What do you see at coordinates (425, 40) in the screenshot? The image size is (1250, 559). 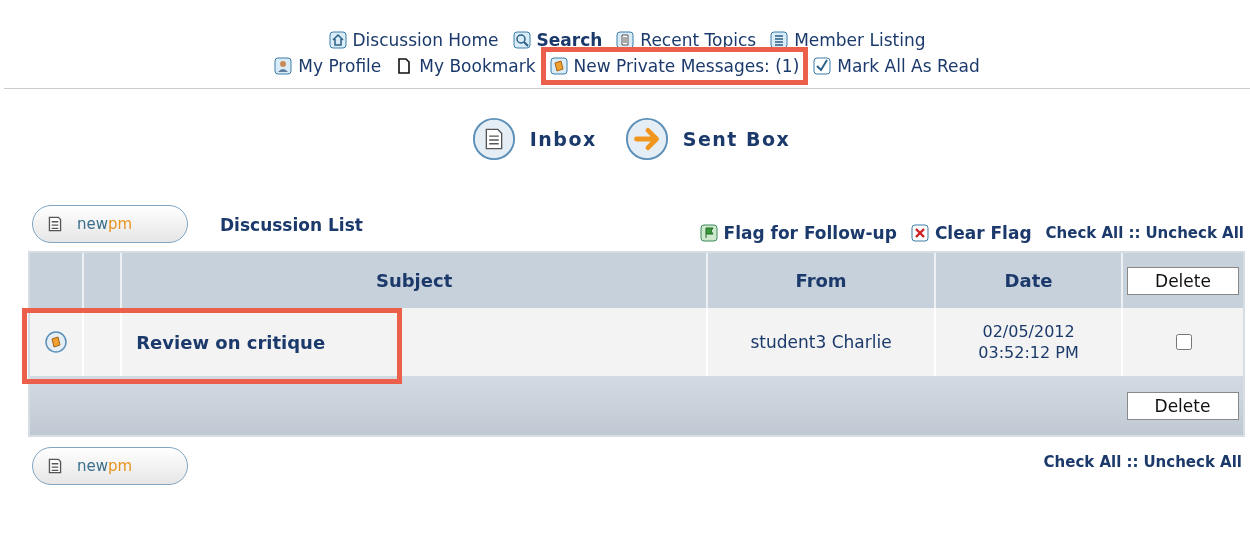 I see `nav-link: Discussion Home` at bounding box center [425, 40].